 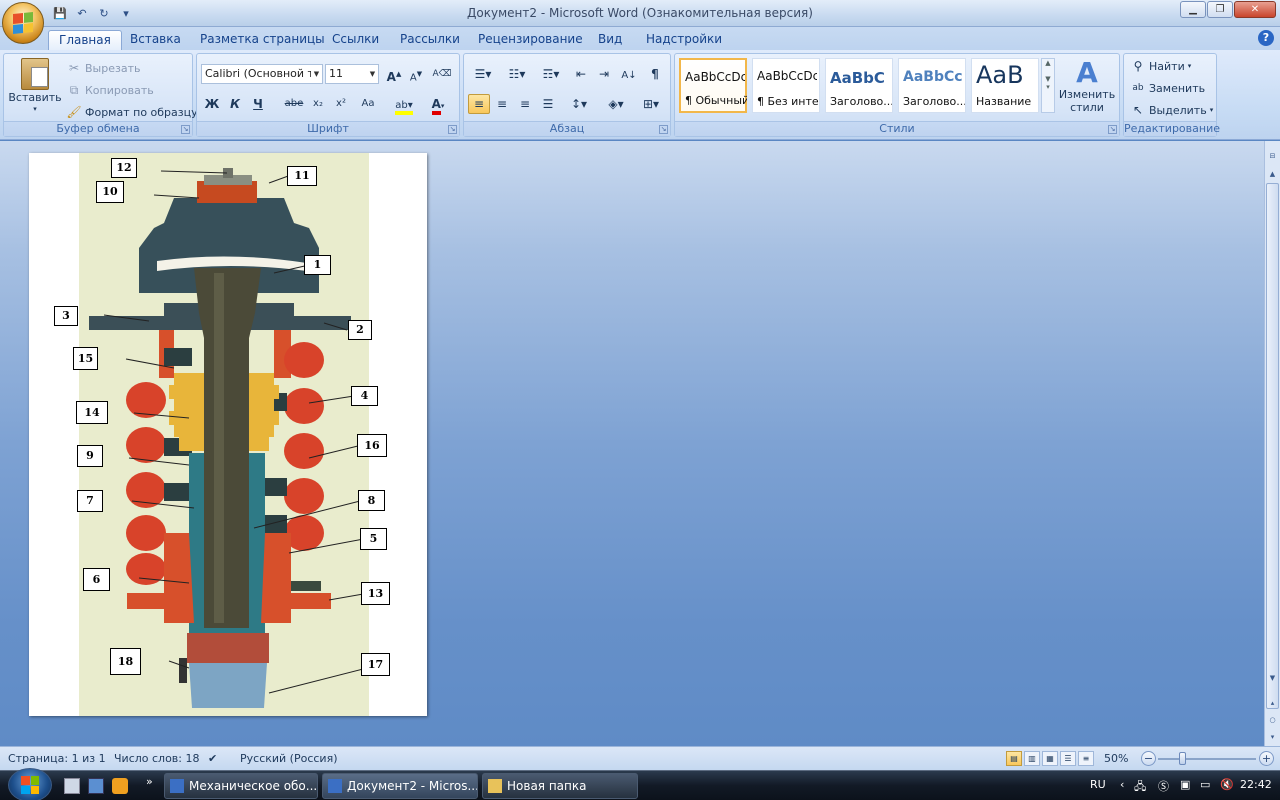 I want to click on find-button: ⚲ Найти ▾, so click(x=1161, y=66).